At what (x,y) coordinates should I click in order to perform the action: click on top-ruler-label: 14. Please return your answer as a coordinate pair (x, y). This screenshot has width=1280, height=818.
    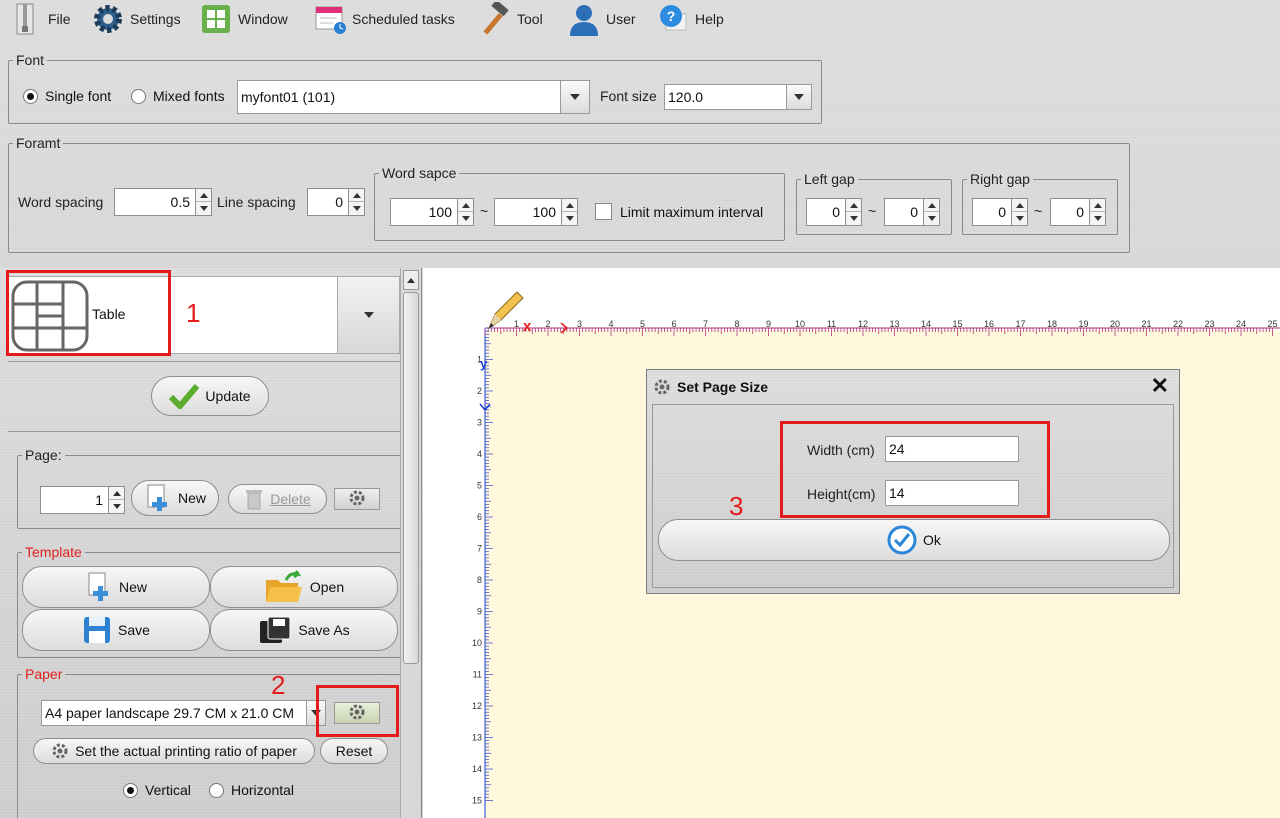
    Looking at the image, I should click on (926, 324).